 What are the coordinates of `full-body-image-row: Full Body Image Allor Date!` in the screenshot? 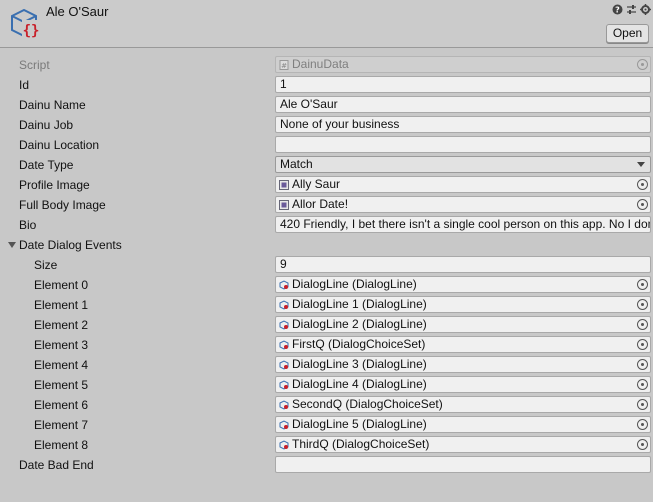 It's located at (326, 205).